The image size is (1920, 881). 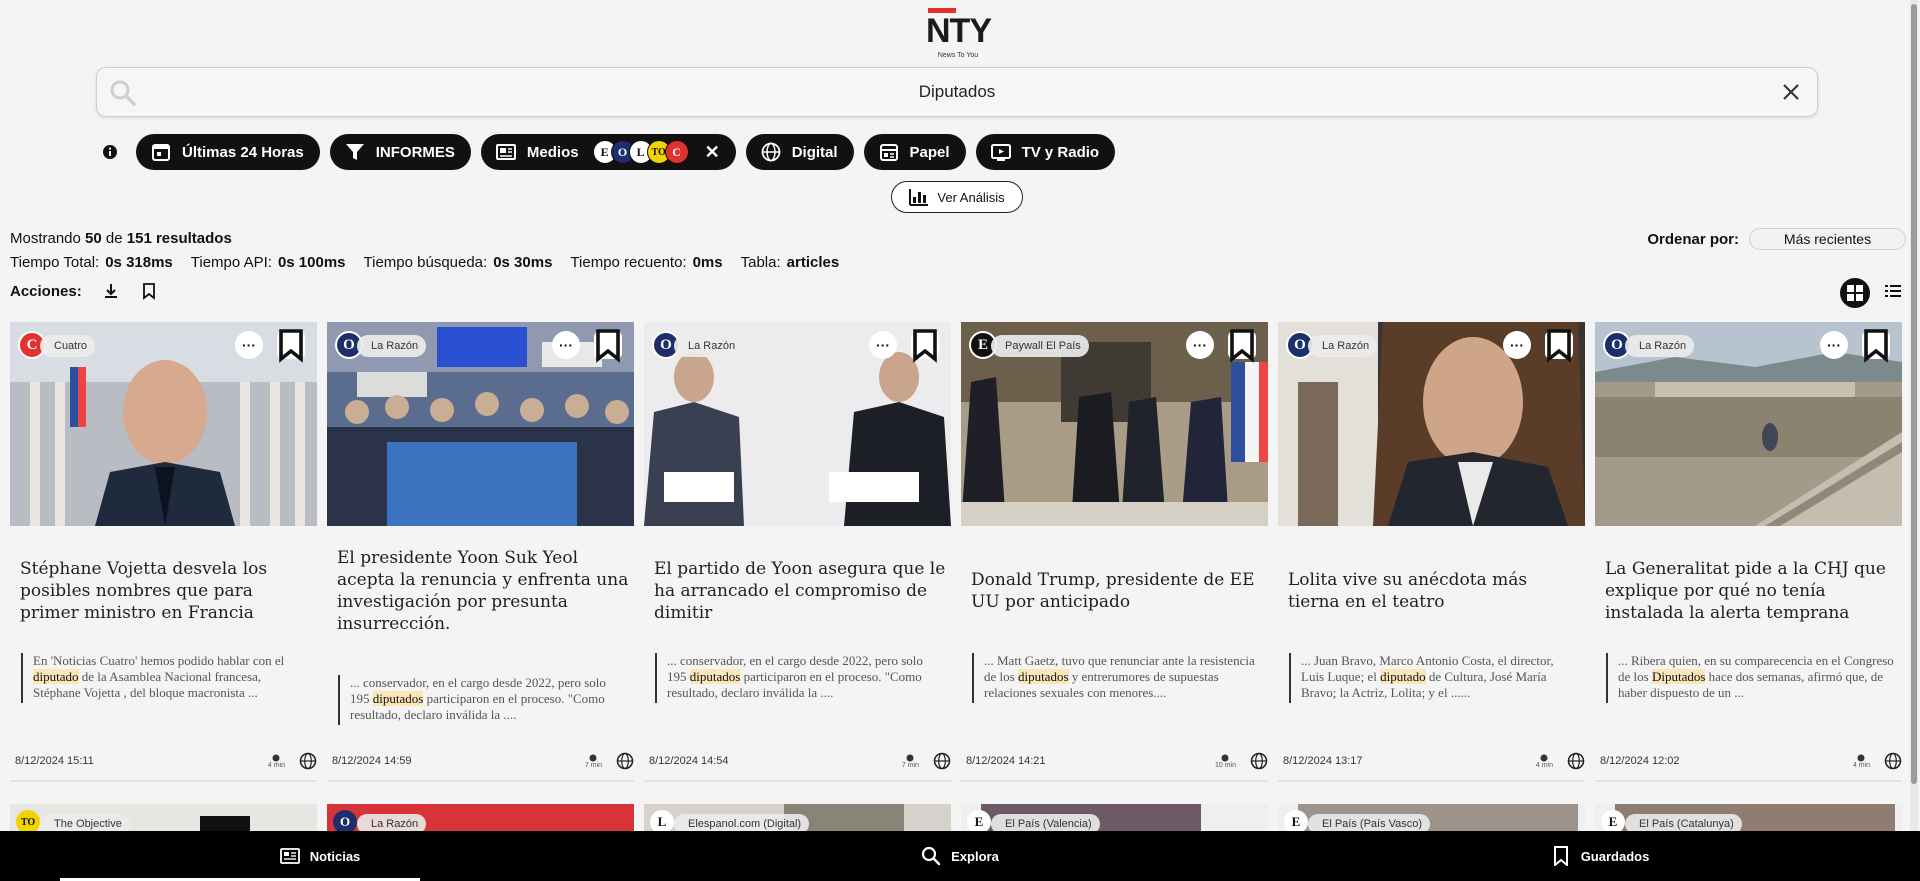 I want to click on close-icon, so click(x=1791, y=92).